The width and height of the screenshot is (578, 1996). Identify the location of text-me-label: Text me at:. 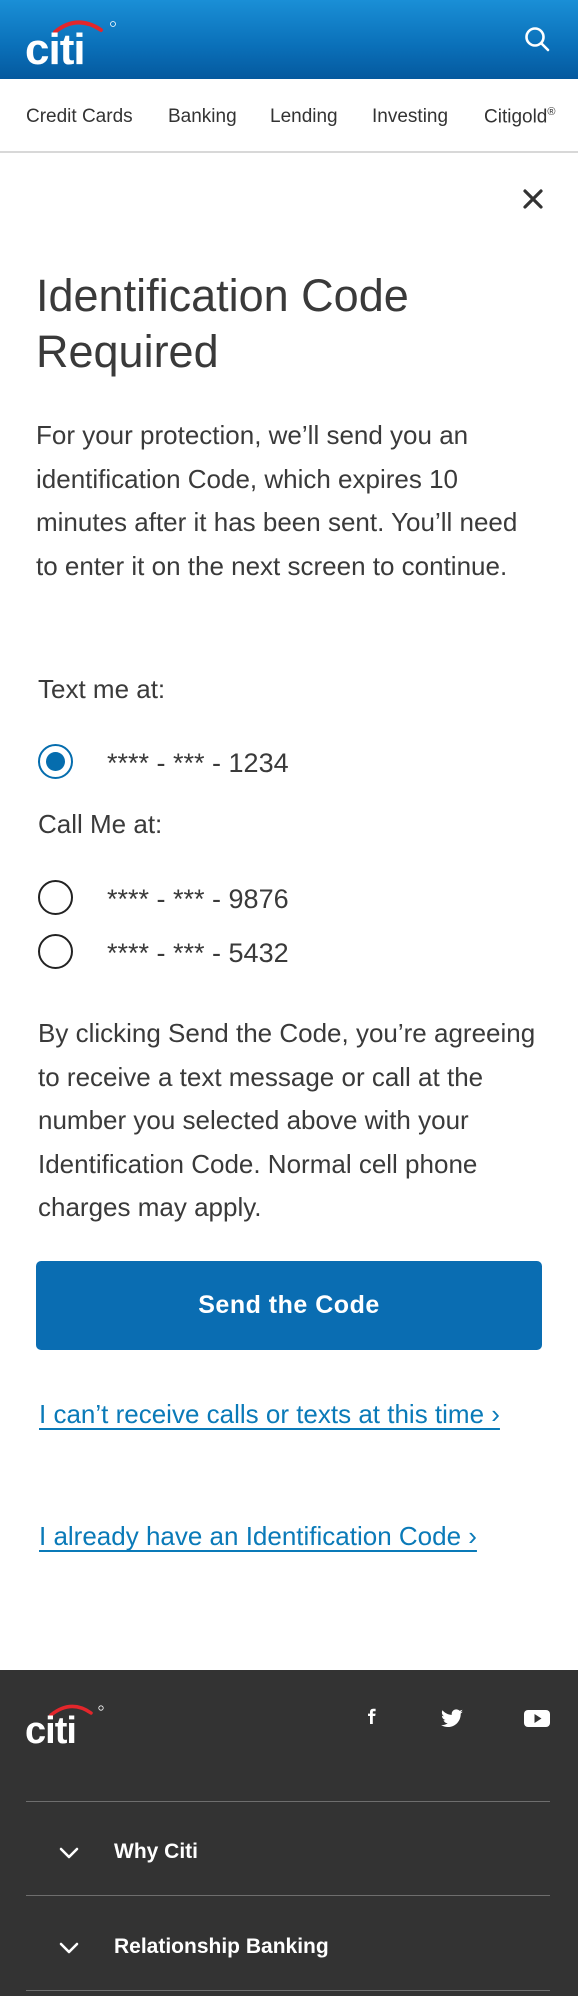
(102, 689).